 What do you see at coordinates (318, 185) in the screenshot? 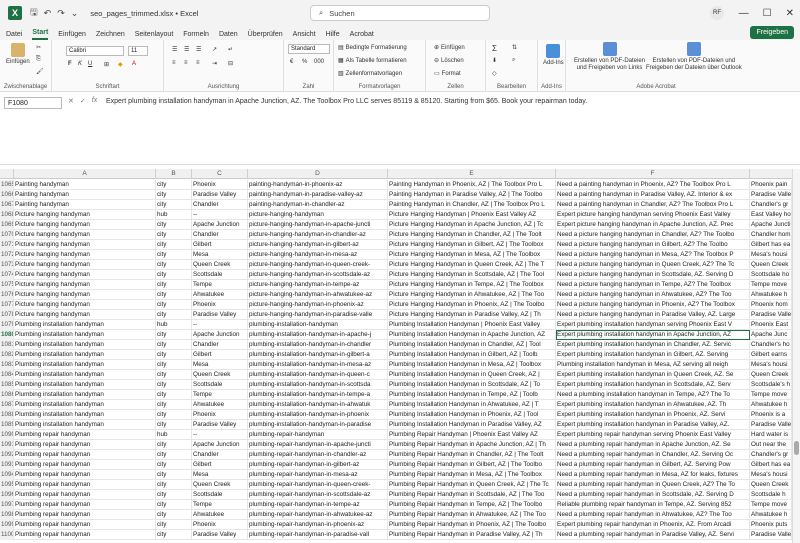
I see `cell: painting-handyman-in-phoenix-az` at bounding box center [318, 185].